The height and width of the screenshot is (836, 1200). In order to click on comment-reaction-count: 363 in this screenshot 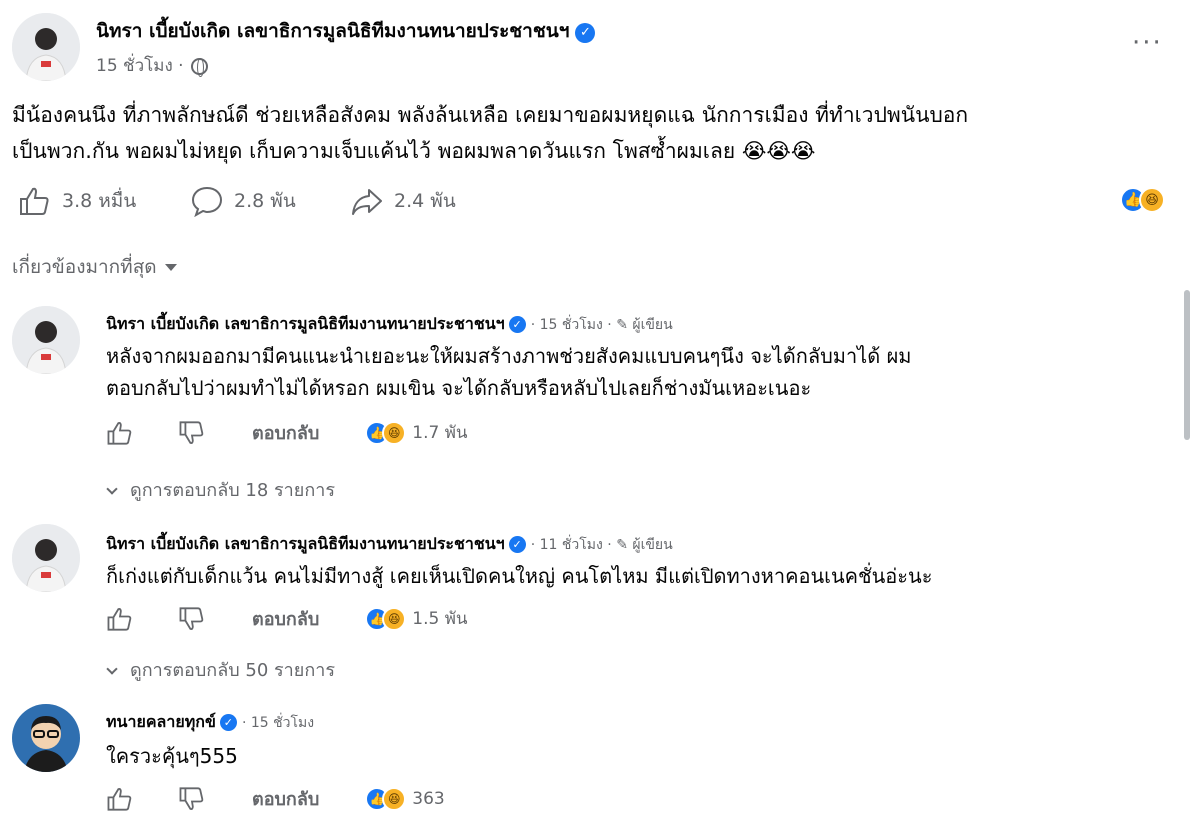, I will do `click(428, 798)`.